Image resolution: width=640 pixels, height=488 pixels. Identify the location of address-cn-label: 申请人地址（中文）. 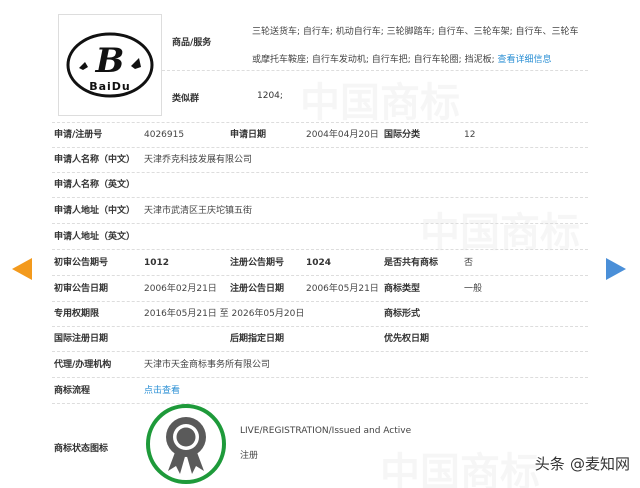
(95, 211).